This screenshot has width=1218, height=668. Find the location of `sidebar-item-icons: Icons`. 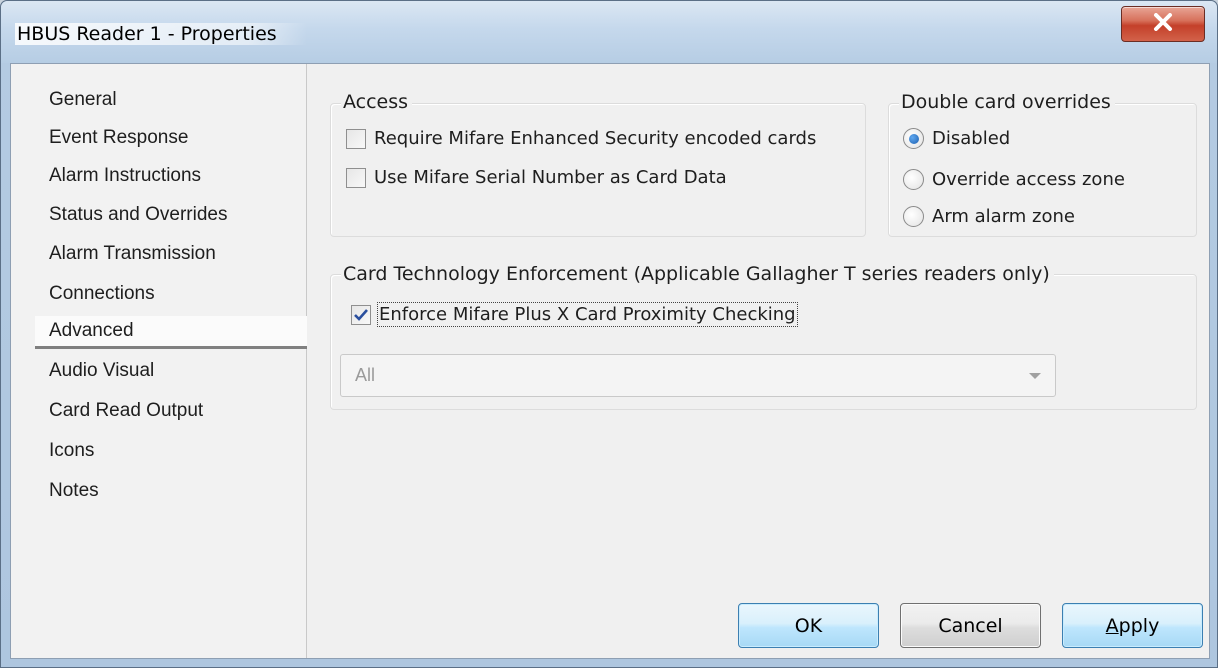

sidebar-item-icons: Icons is located at coordinates (71, 451).